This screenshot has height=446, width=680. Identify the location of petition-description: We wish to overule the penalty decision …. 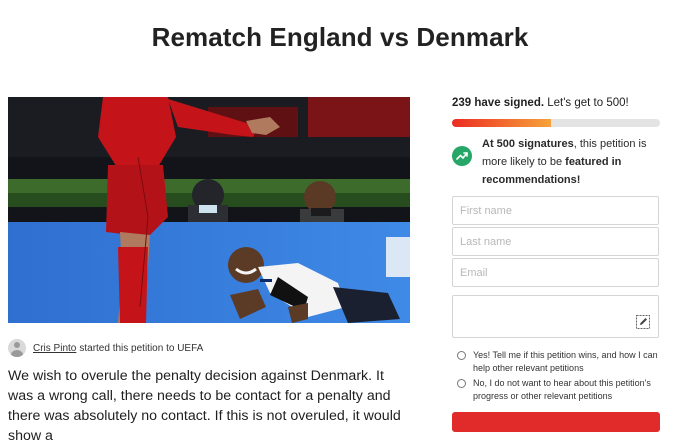
(210, 406).